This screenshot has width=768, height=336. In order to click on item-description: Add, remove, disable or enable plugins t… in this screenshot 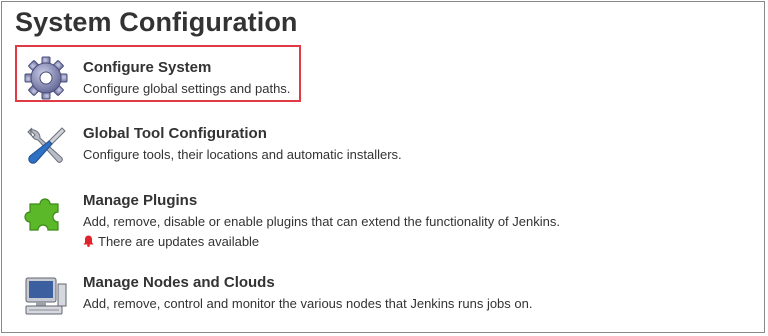, I will do `click(321, 221)`.